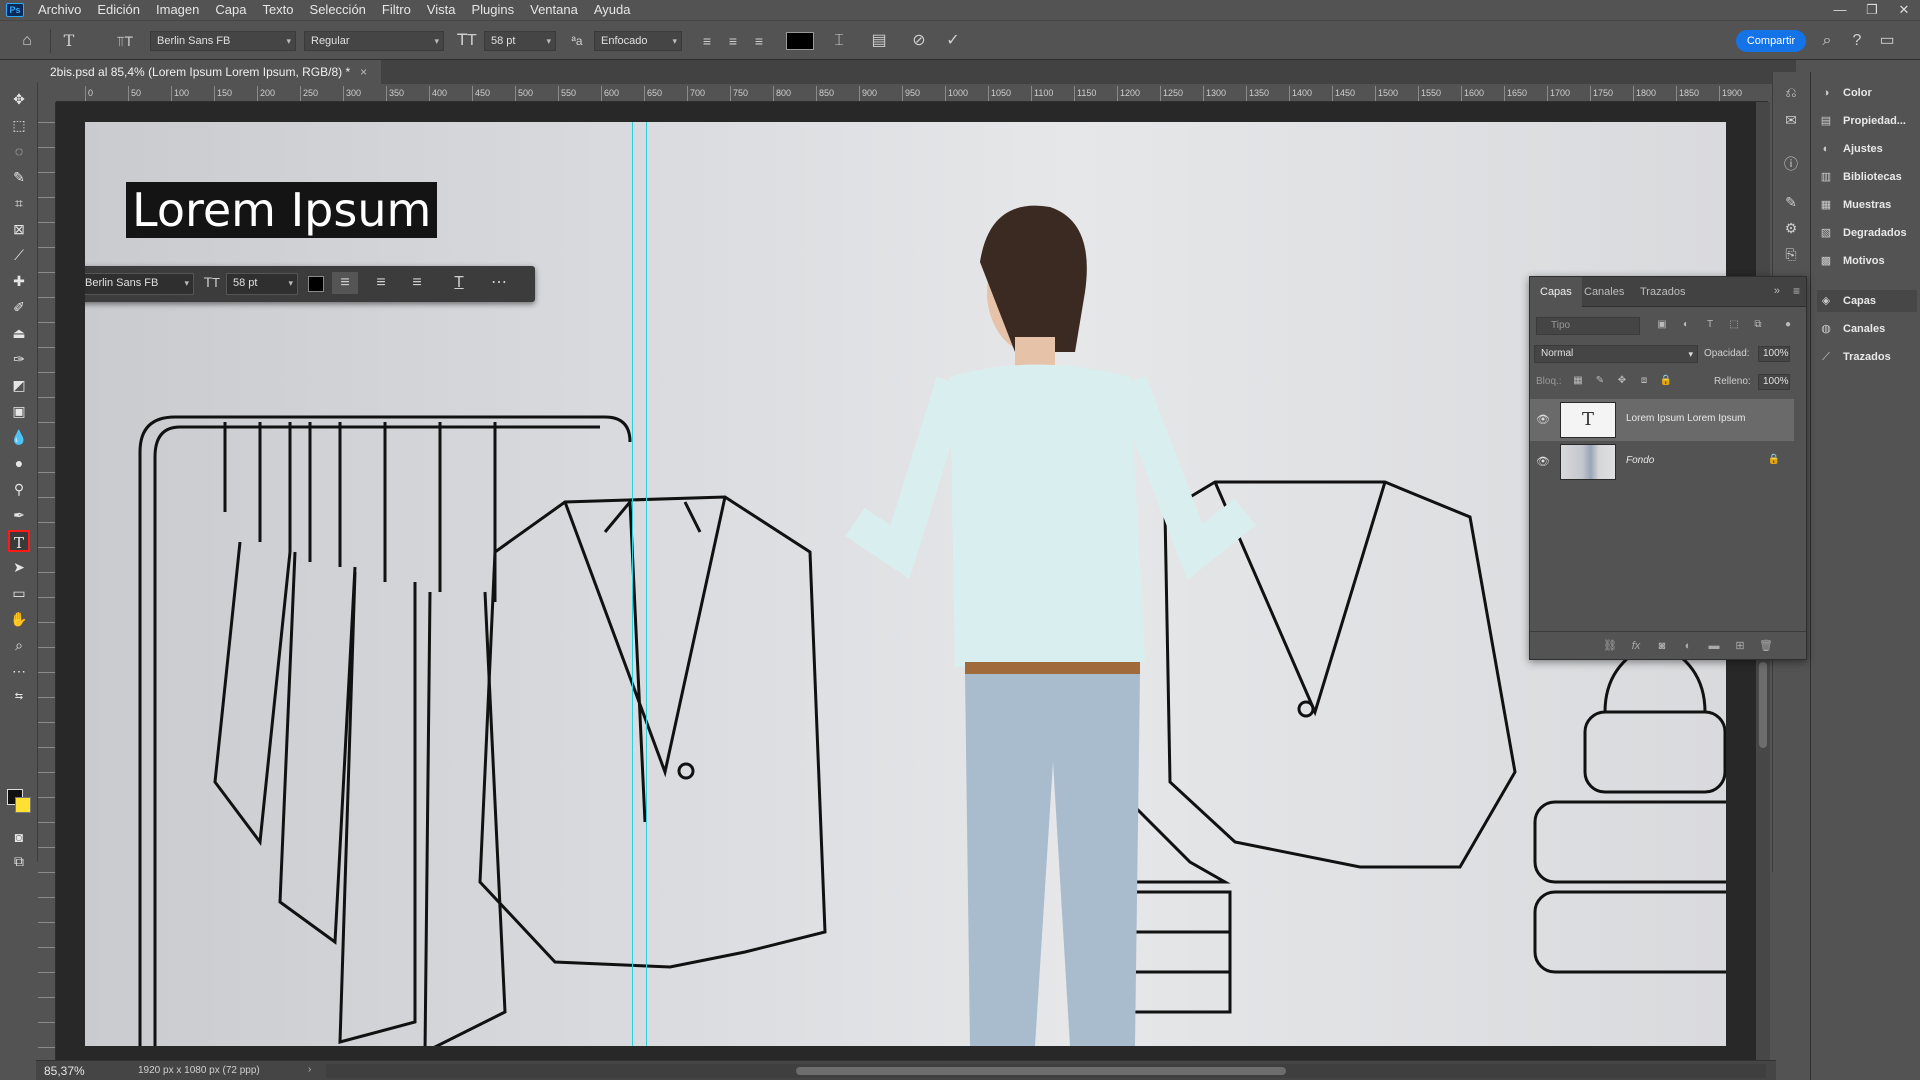 This screenshot has width=1920, height=1080. I want to click on font-family-dropdown: Berlin Sans FB ▾, so click(223, 41).